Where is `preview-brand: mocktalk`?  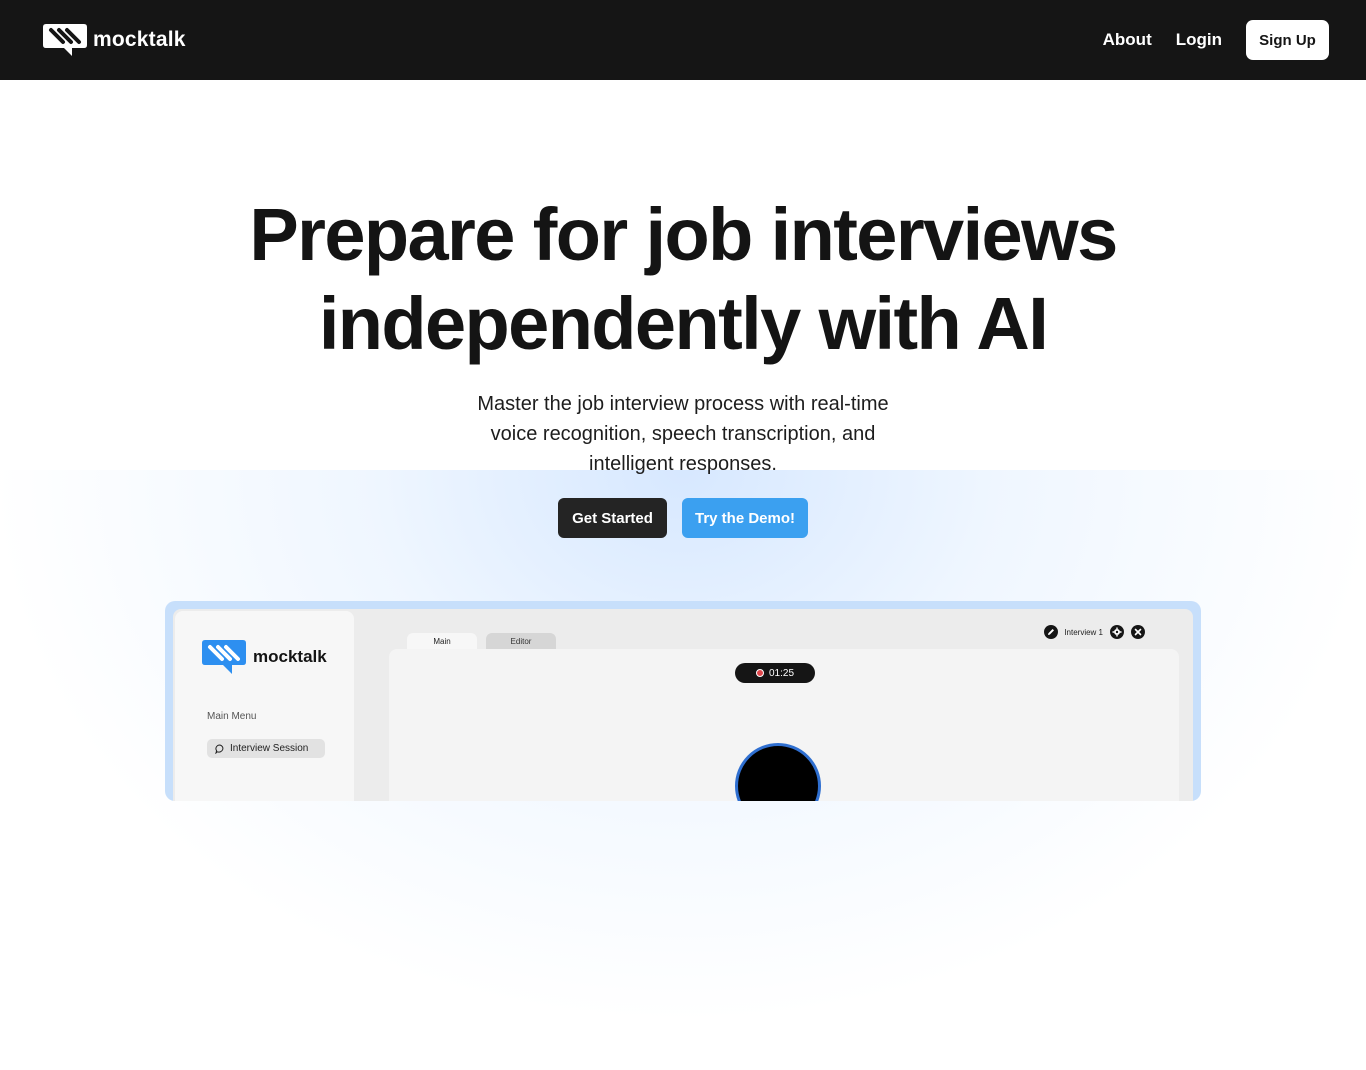 preview-brand: mocktalk is located at coordinates (264, 657).